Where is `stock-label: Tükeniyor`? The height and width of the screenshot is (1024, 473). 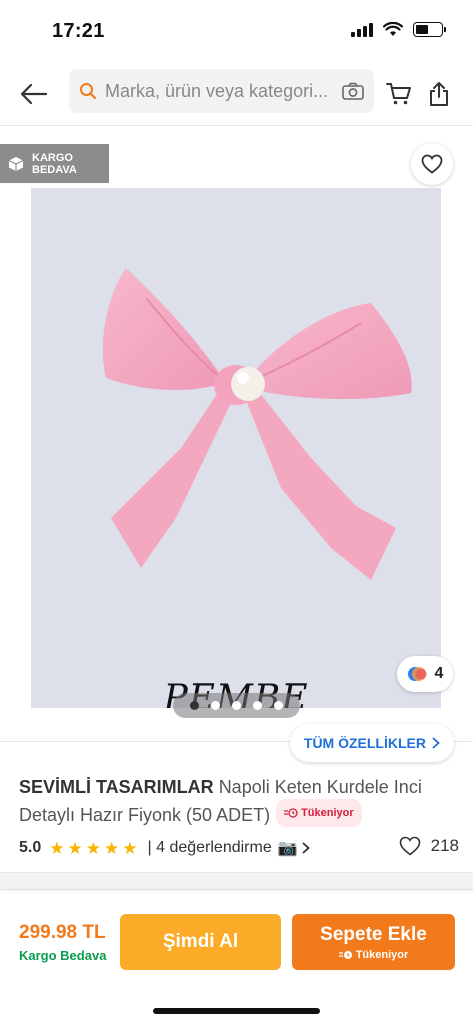 stock-label: Tükeniyor is located at coordinates (327, 813).